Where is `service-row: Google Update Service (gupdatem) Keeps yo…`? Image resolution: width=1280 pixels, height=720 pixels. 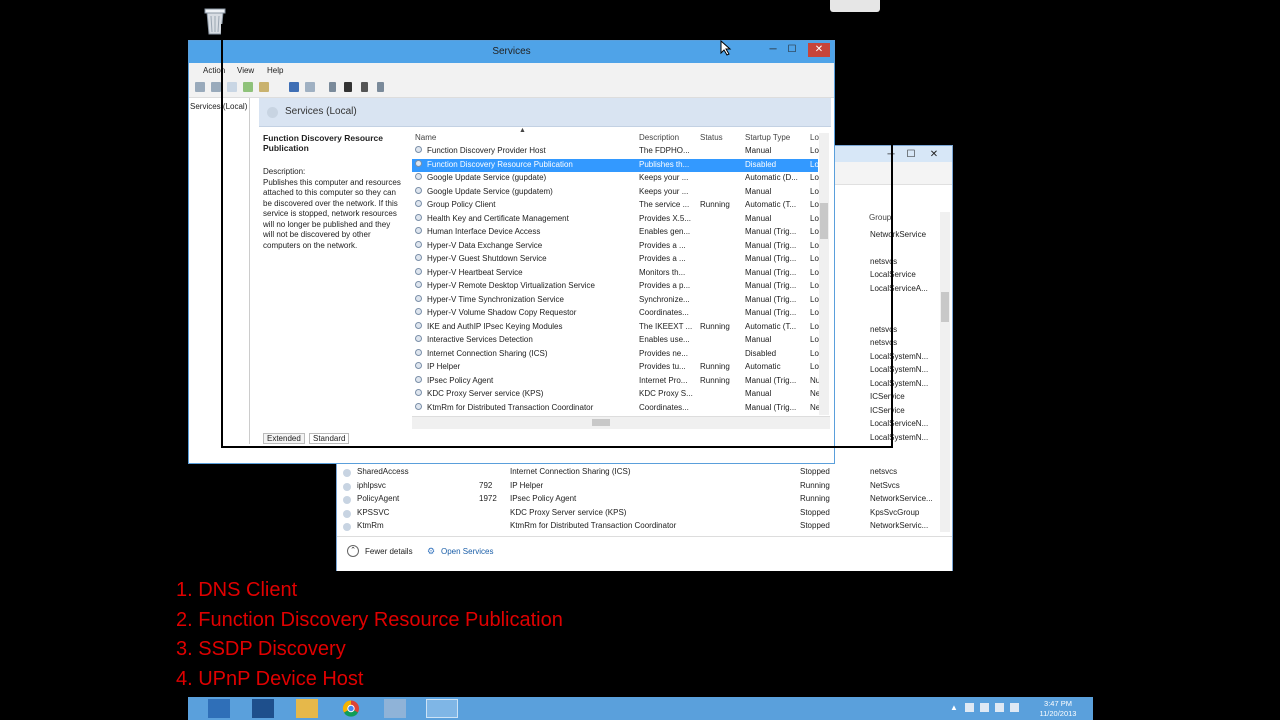 service-row: Google Update Service (gupdatem) Keeps yo… is located at coordinates (615, 192).